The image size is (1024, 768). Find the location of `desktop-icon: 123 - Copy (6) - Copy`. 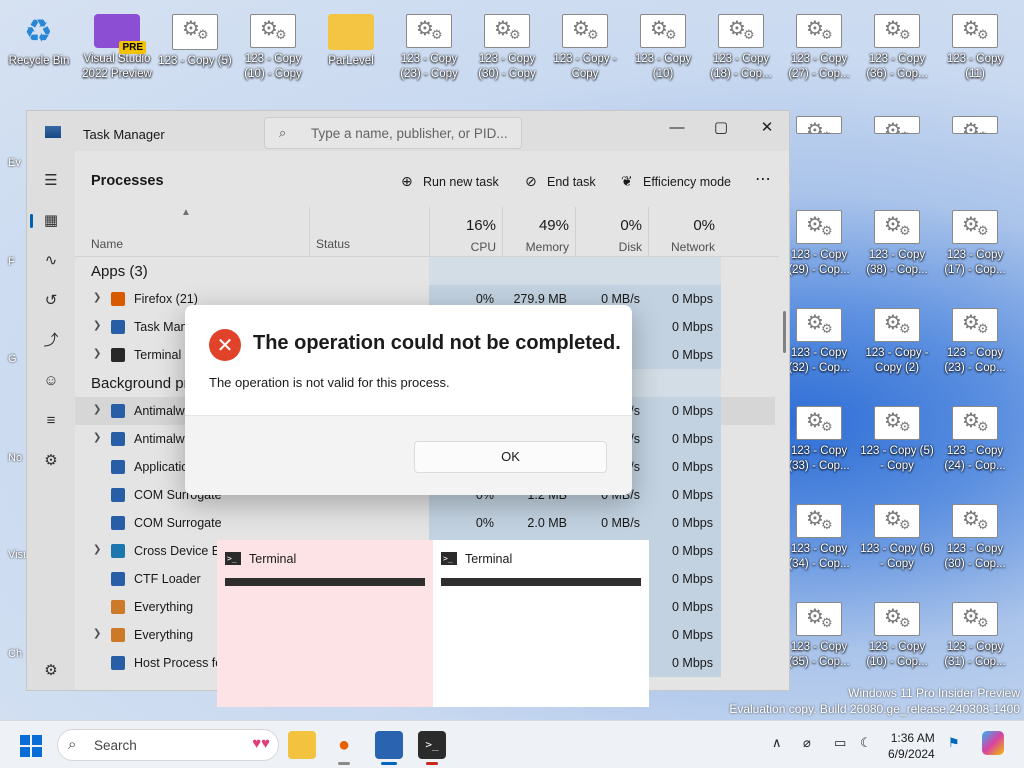

desktop-icon: 123 - Copy (6) - Copy is located at coordinates (897, 532).